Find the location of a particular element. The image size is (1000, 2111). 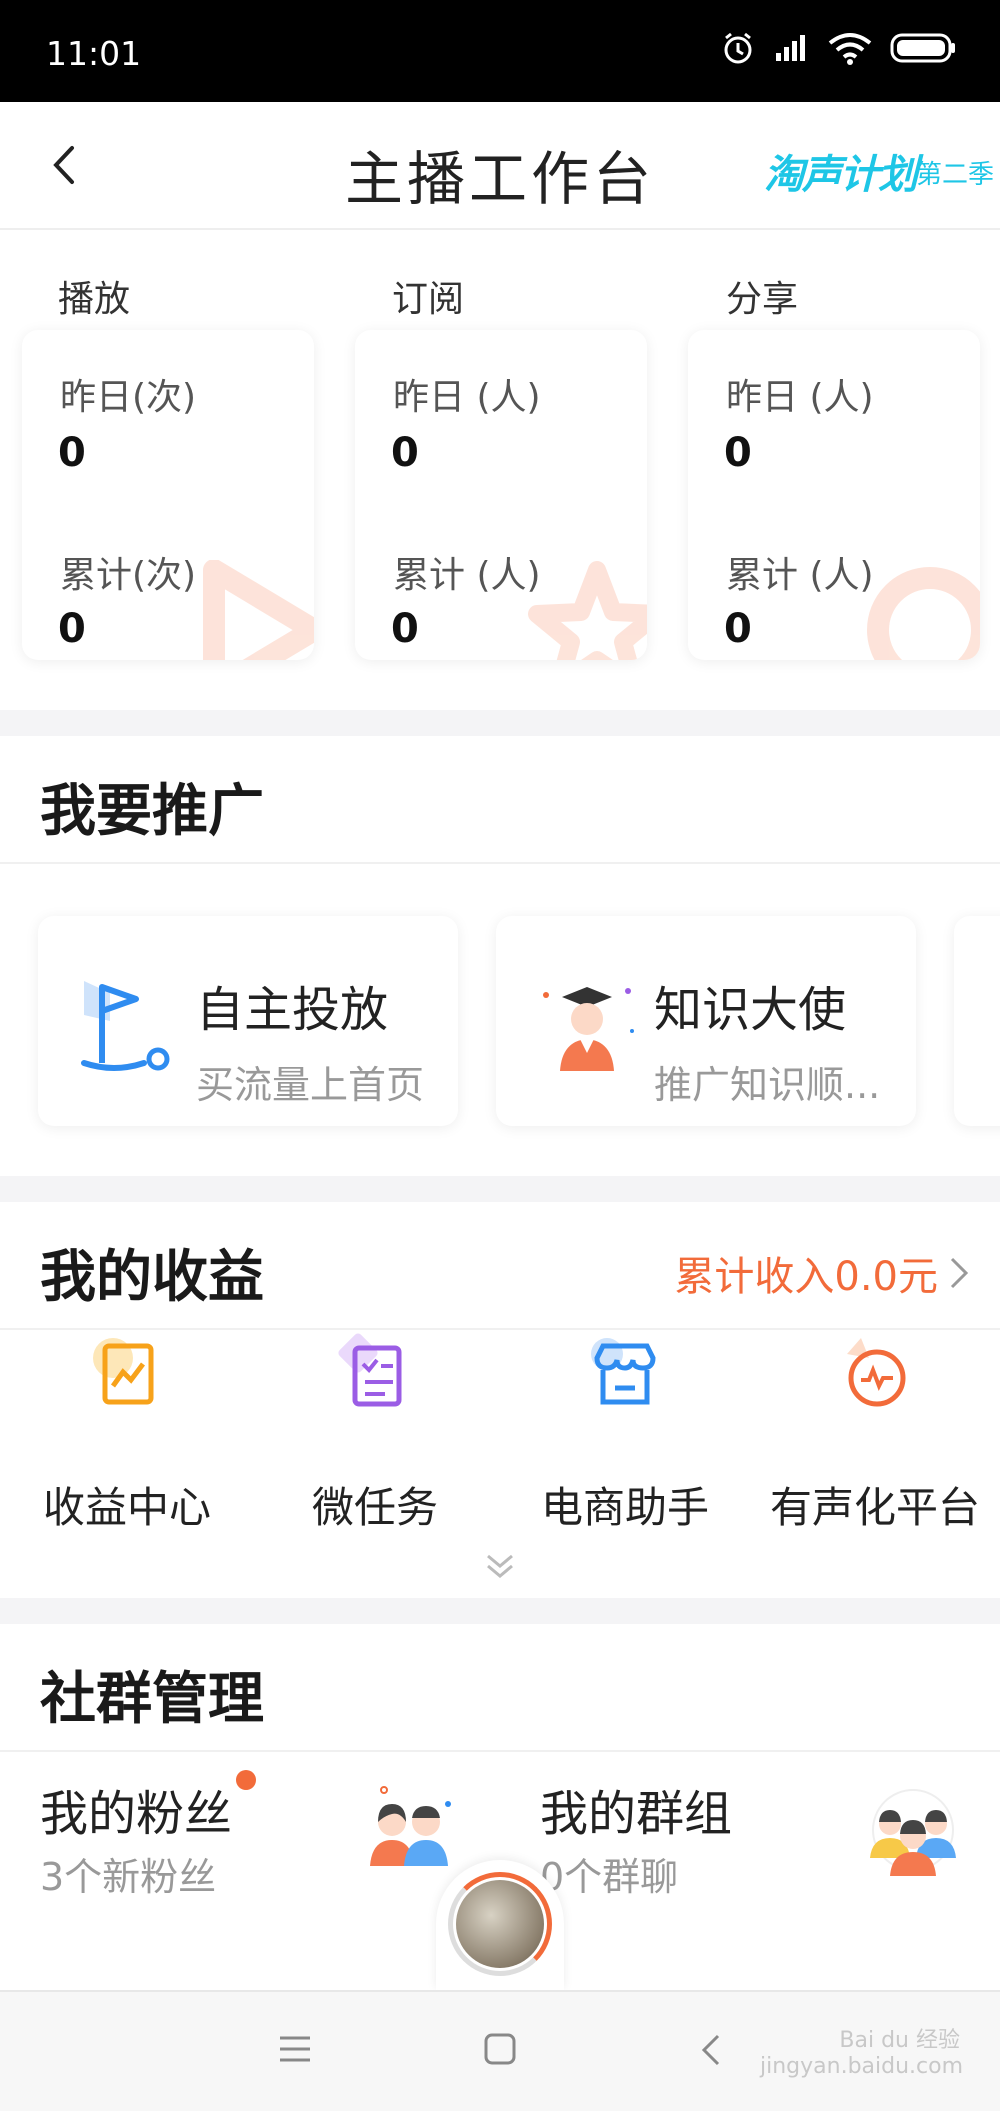

checklist-icon is located at coordinates (370, 1370).